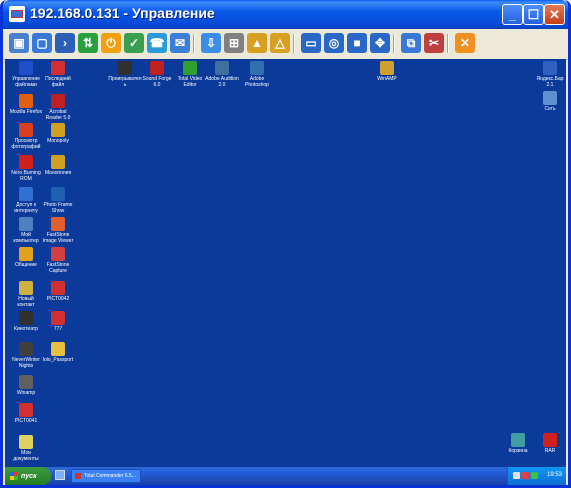  Describe the element at coordinates (157, 43) in the screenshot. I see `phone-icon: ☎` at that location.